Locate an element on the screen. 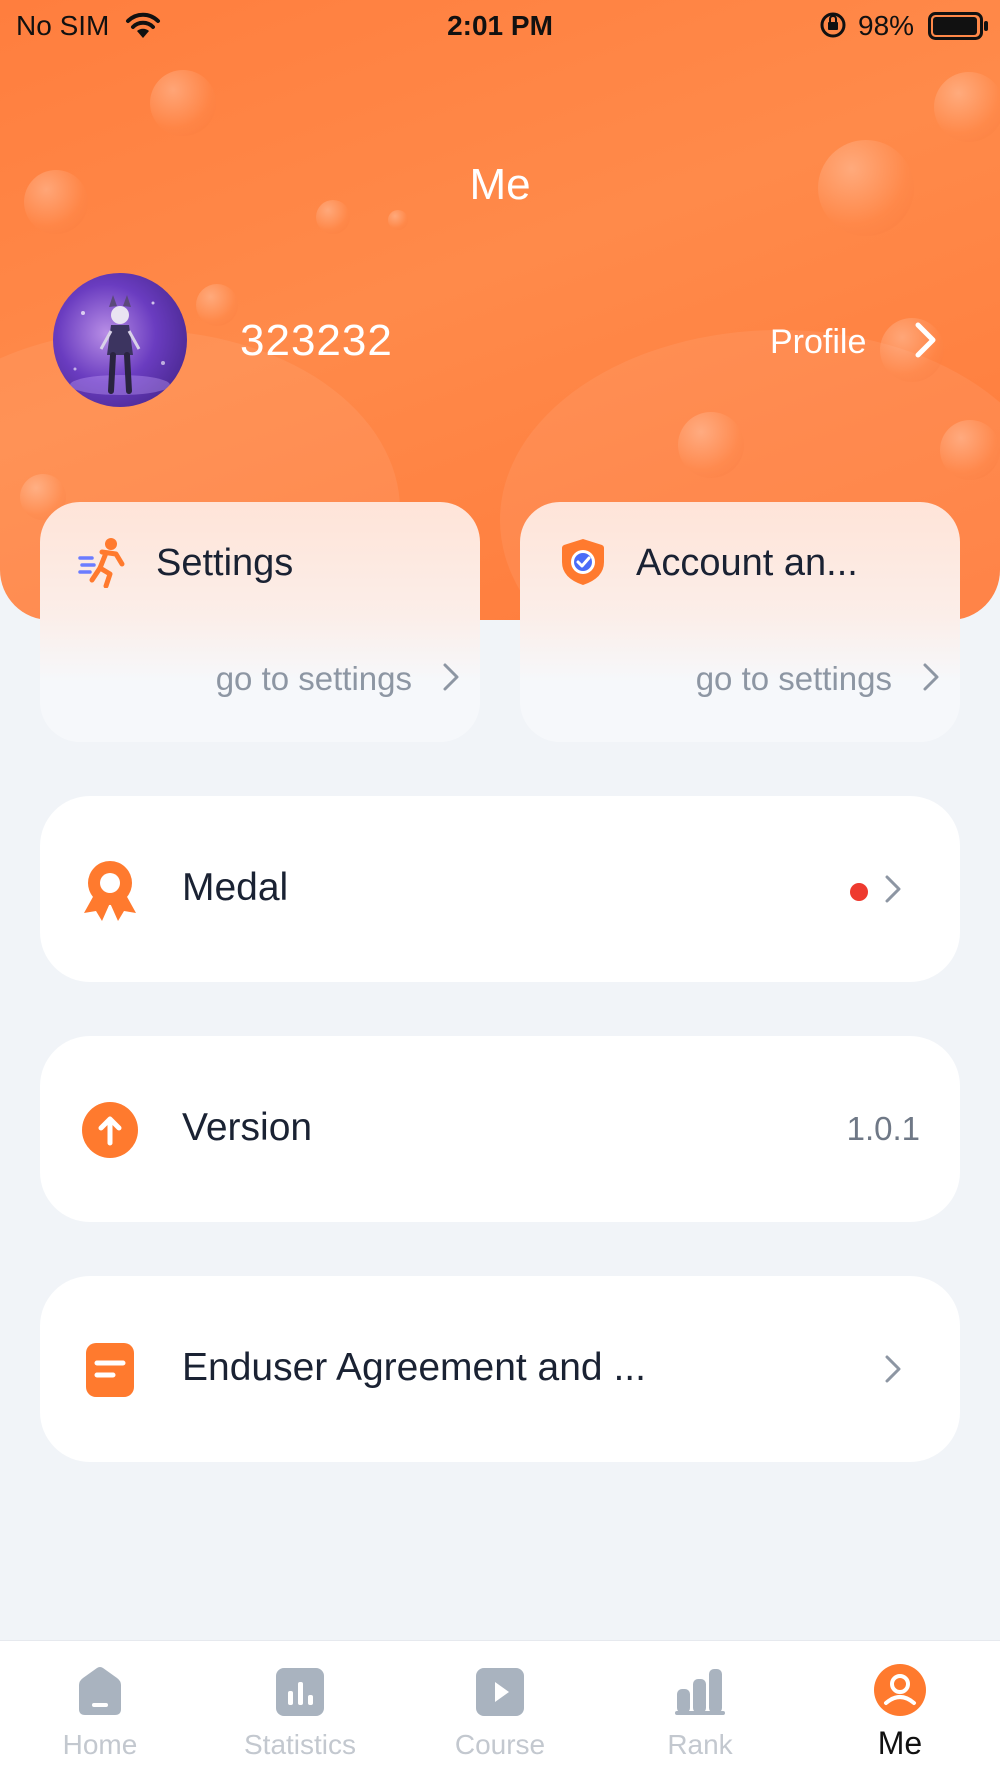 Image resolution: width=1000 pixels, height=1778 pixels. battery-icon is located at coordinates (959, 28).